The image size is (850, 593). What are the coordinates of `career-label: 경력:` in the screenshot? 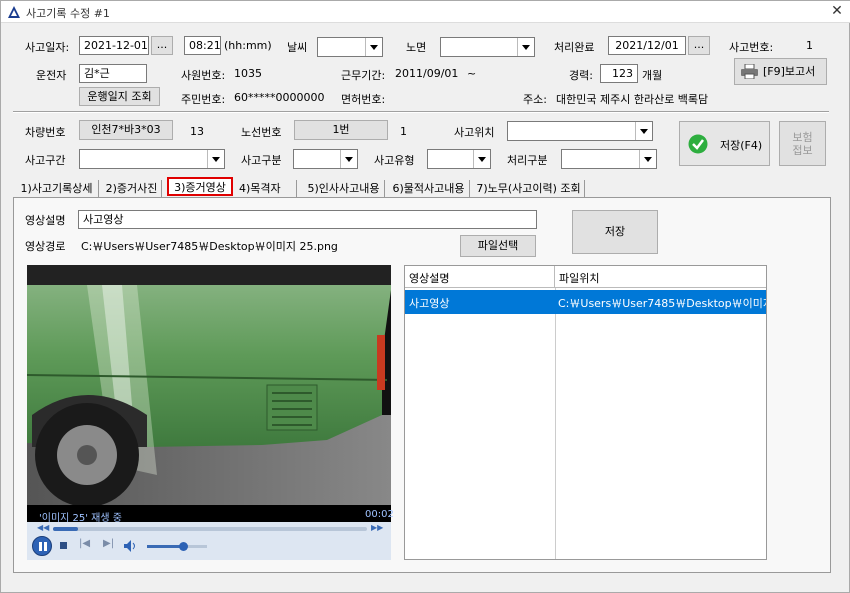 It's located at (581, 75).